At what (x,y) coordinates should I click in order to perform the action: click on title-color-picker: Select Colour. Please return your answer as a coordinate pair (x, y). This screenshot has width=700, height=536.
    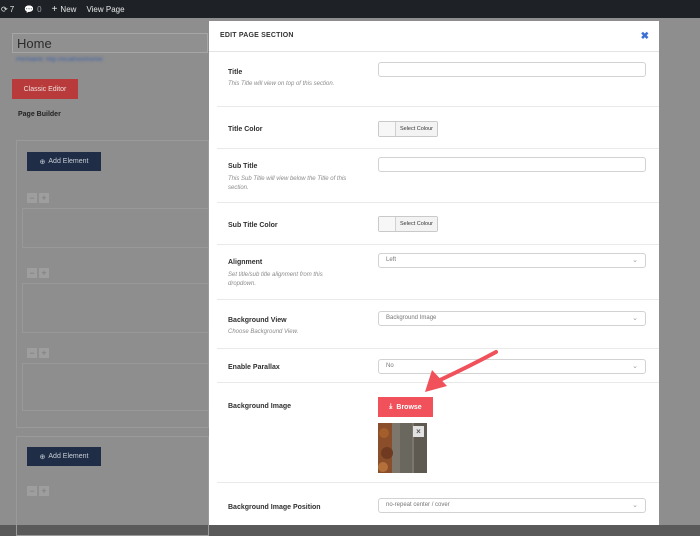
    Looking at the image, I should click on (408, 129).